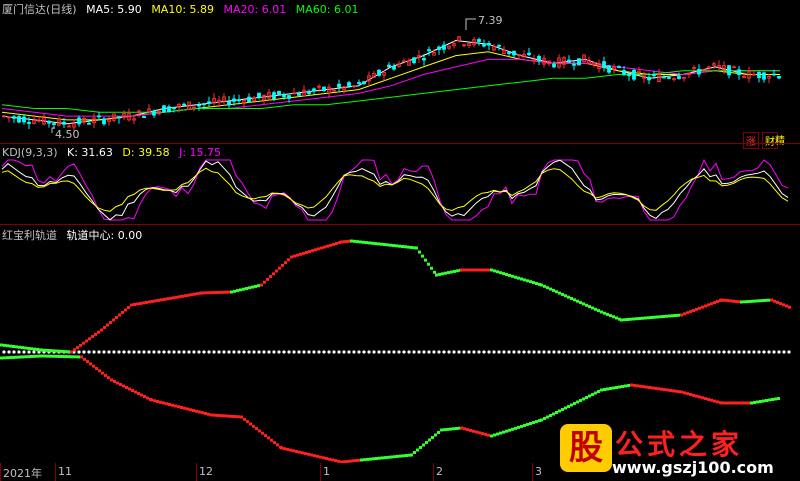 The image size is (800, 481). I want to click on kdj-d-line, so click(395, 189).